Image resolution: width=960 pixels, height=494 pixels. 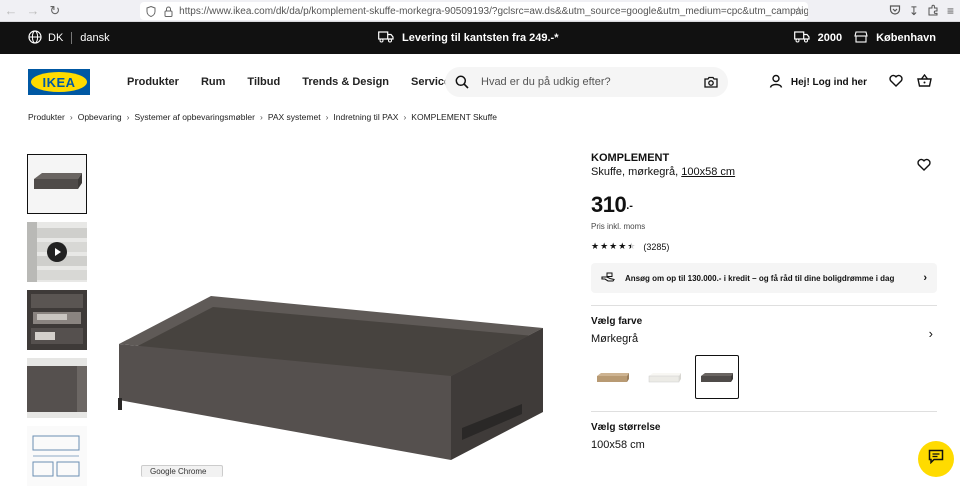 What do you see at coordinates (46, 117) in the screenshot?
I see `breadcrumb-item: Produkter` at bounding box center [46, 117].